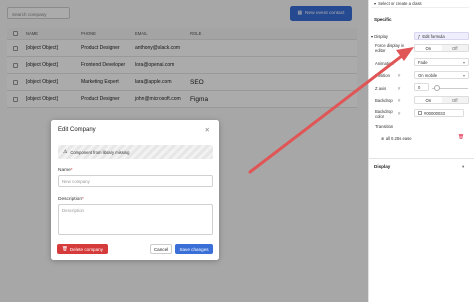 Image resolution: width=474 pixels, height=302 pixels. Describe the element at coordinates (331, 110) in the screenshot. I see `annotation-arrow` at that location.